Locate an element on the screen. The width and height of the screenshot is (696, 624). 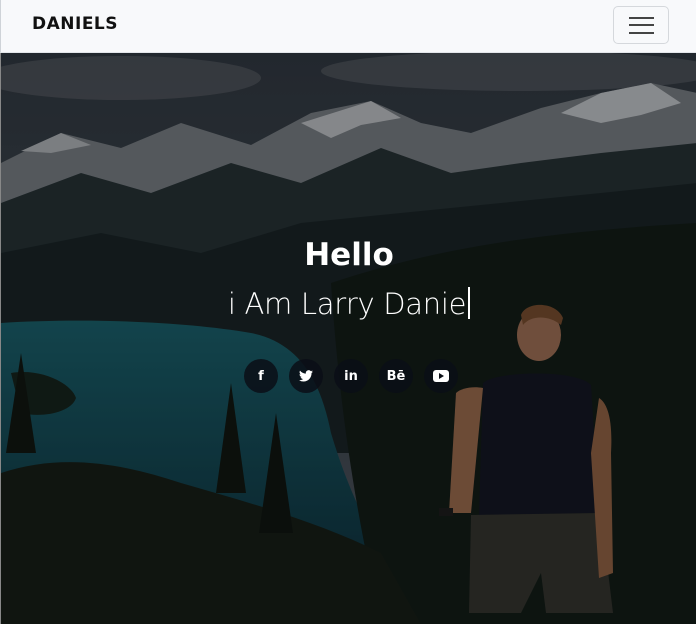
navbar-toggle-button is located at coordinates (641, 25).